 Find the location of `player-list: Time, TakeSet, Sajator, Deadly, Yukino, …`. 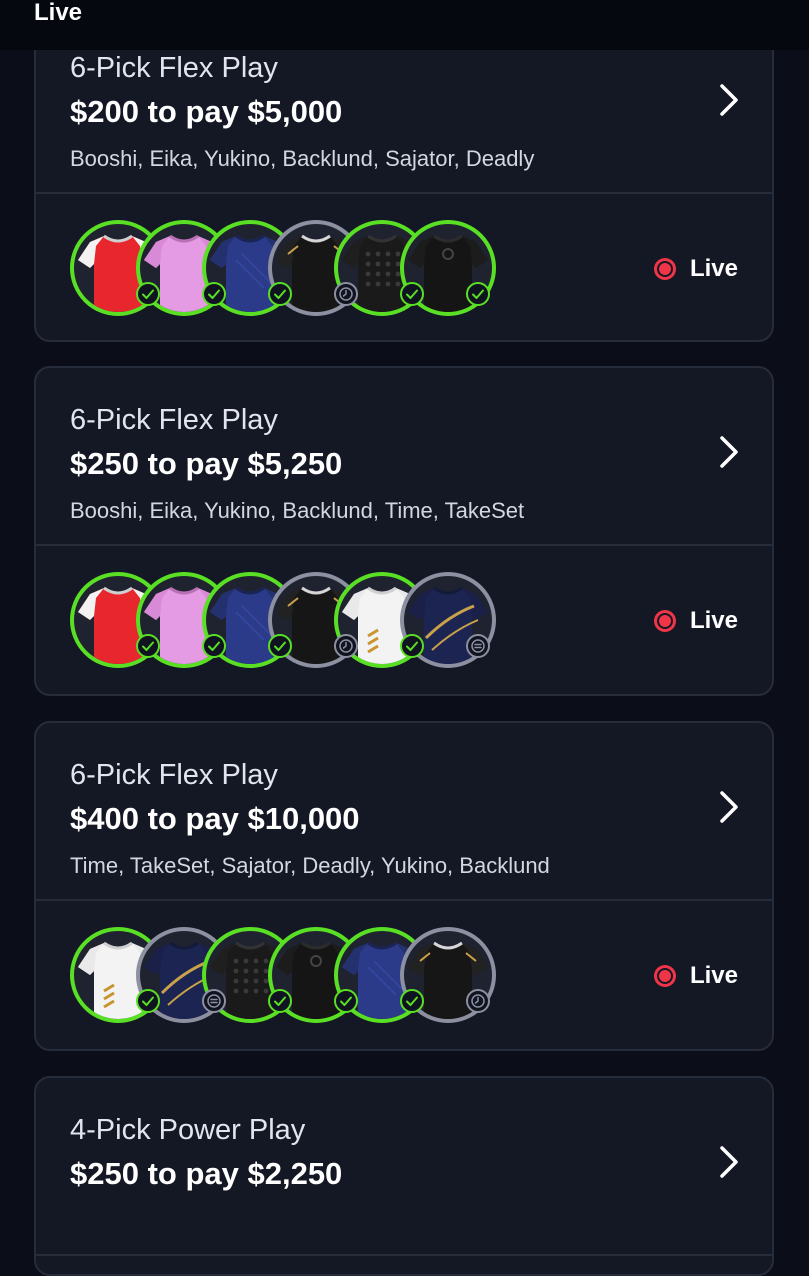

player-list: Time, TakeSet, Sajator, Deadly, Yukino, … is located at coordinates (310, 865).